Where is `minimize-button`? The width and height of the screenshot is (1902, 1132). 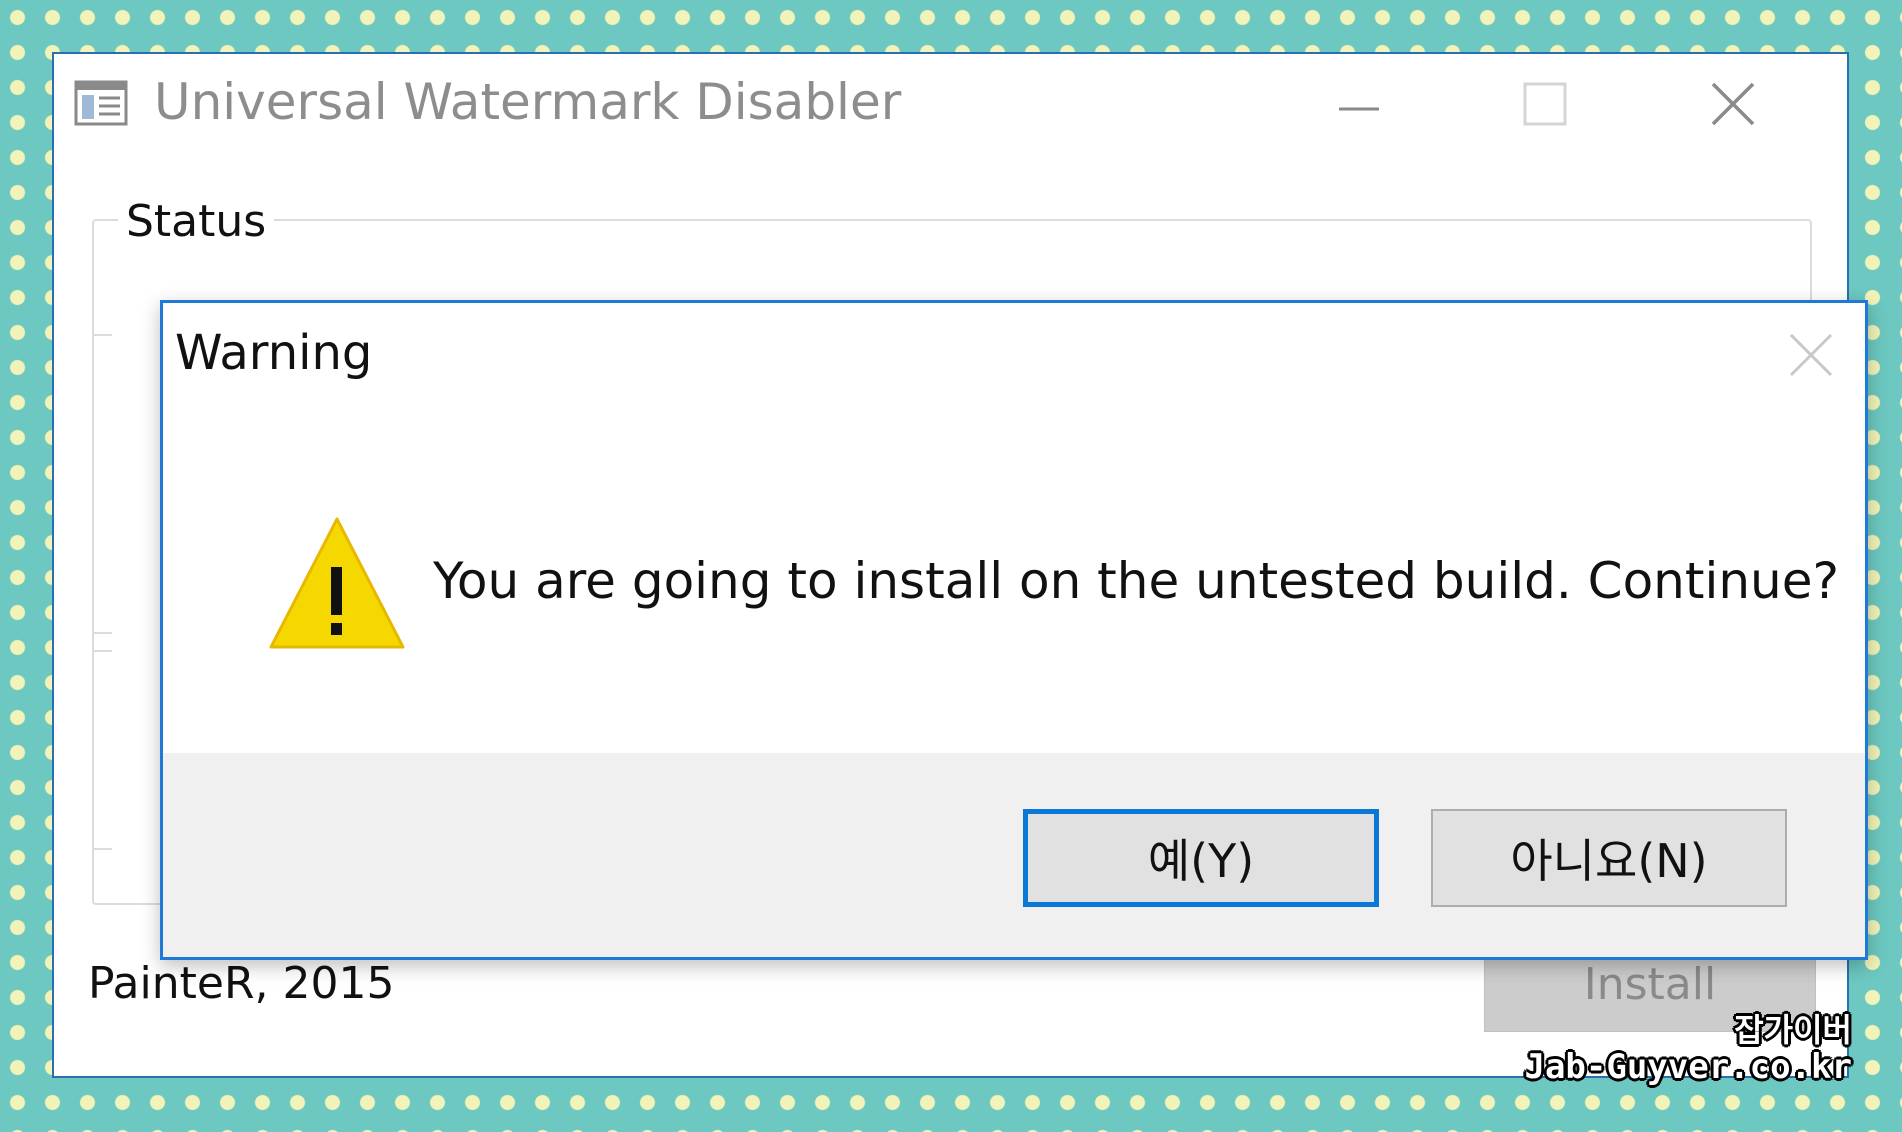
minimize-button is located at coordinates (1359, 104).